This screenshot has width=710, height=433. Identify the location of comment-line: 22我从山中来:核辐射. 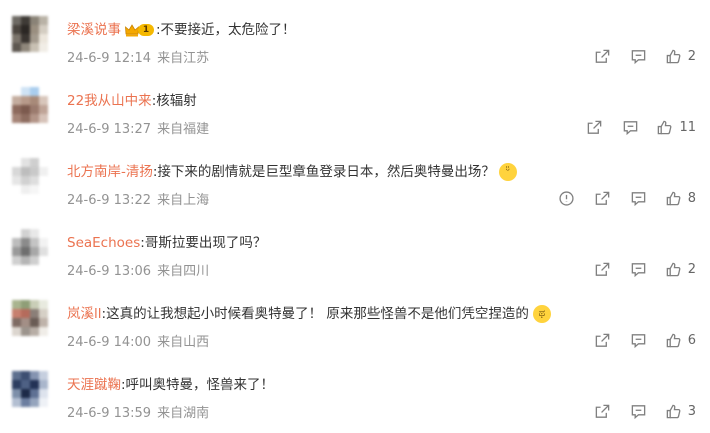
(132, 101).